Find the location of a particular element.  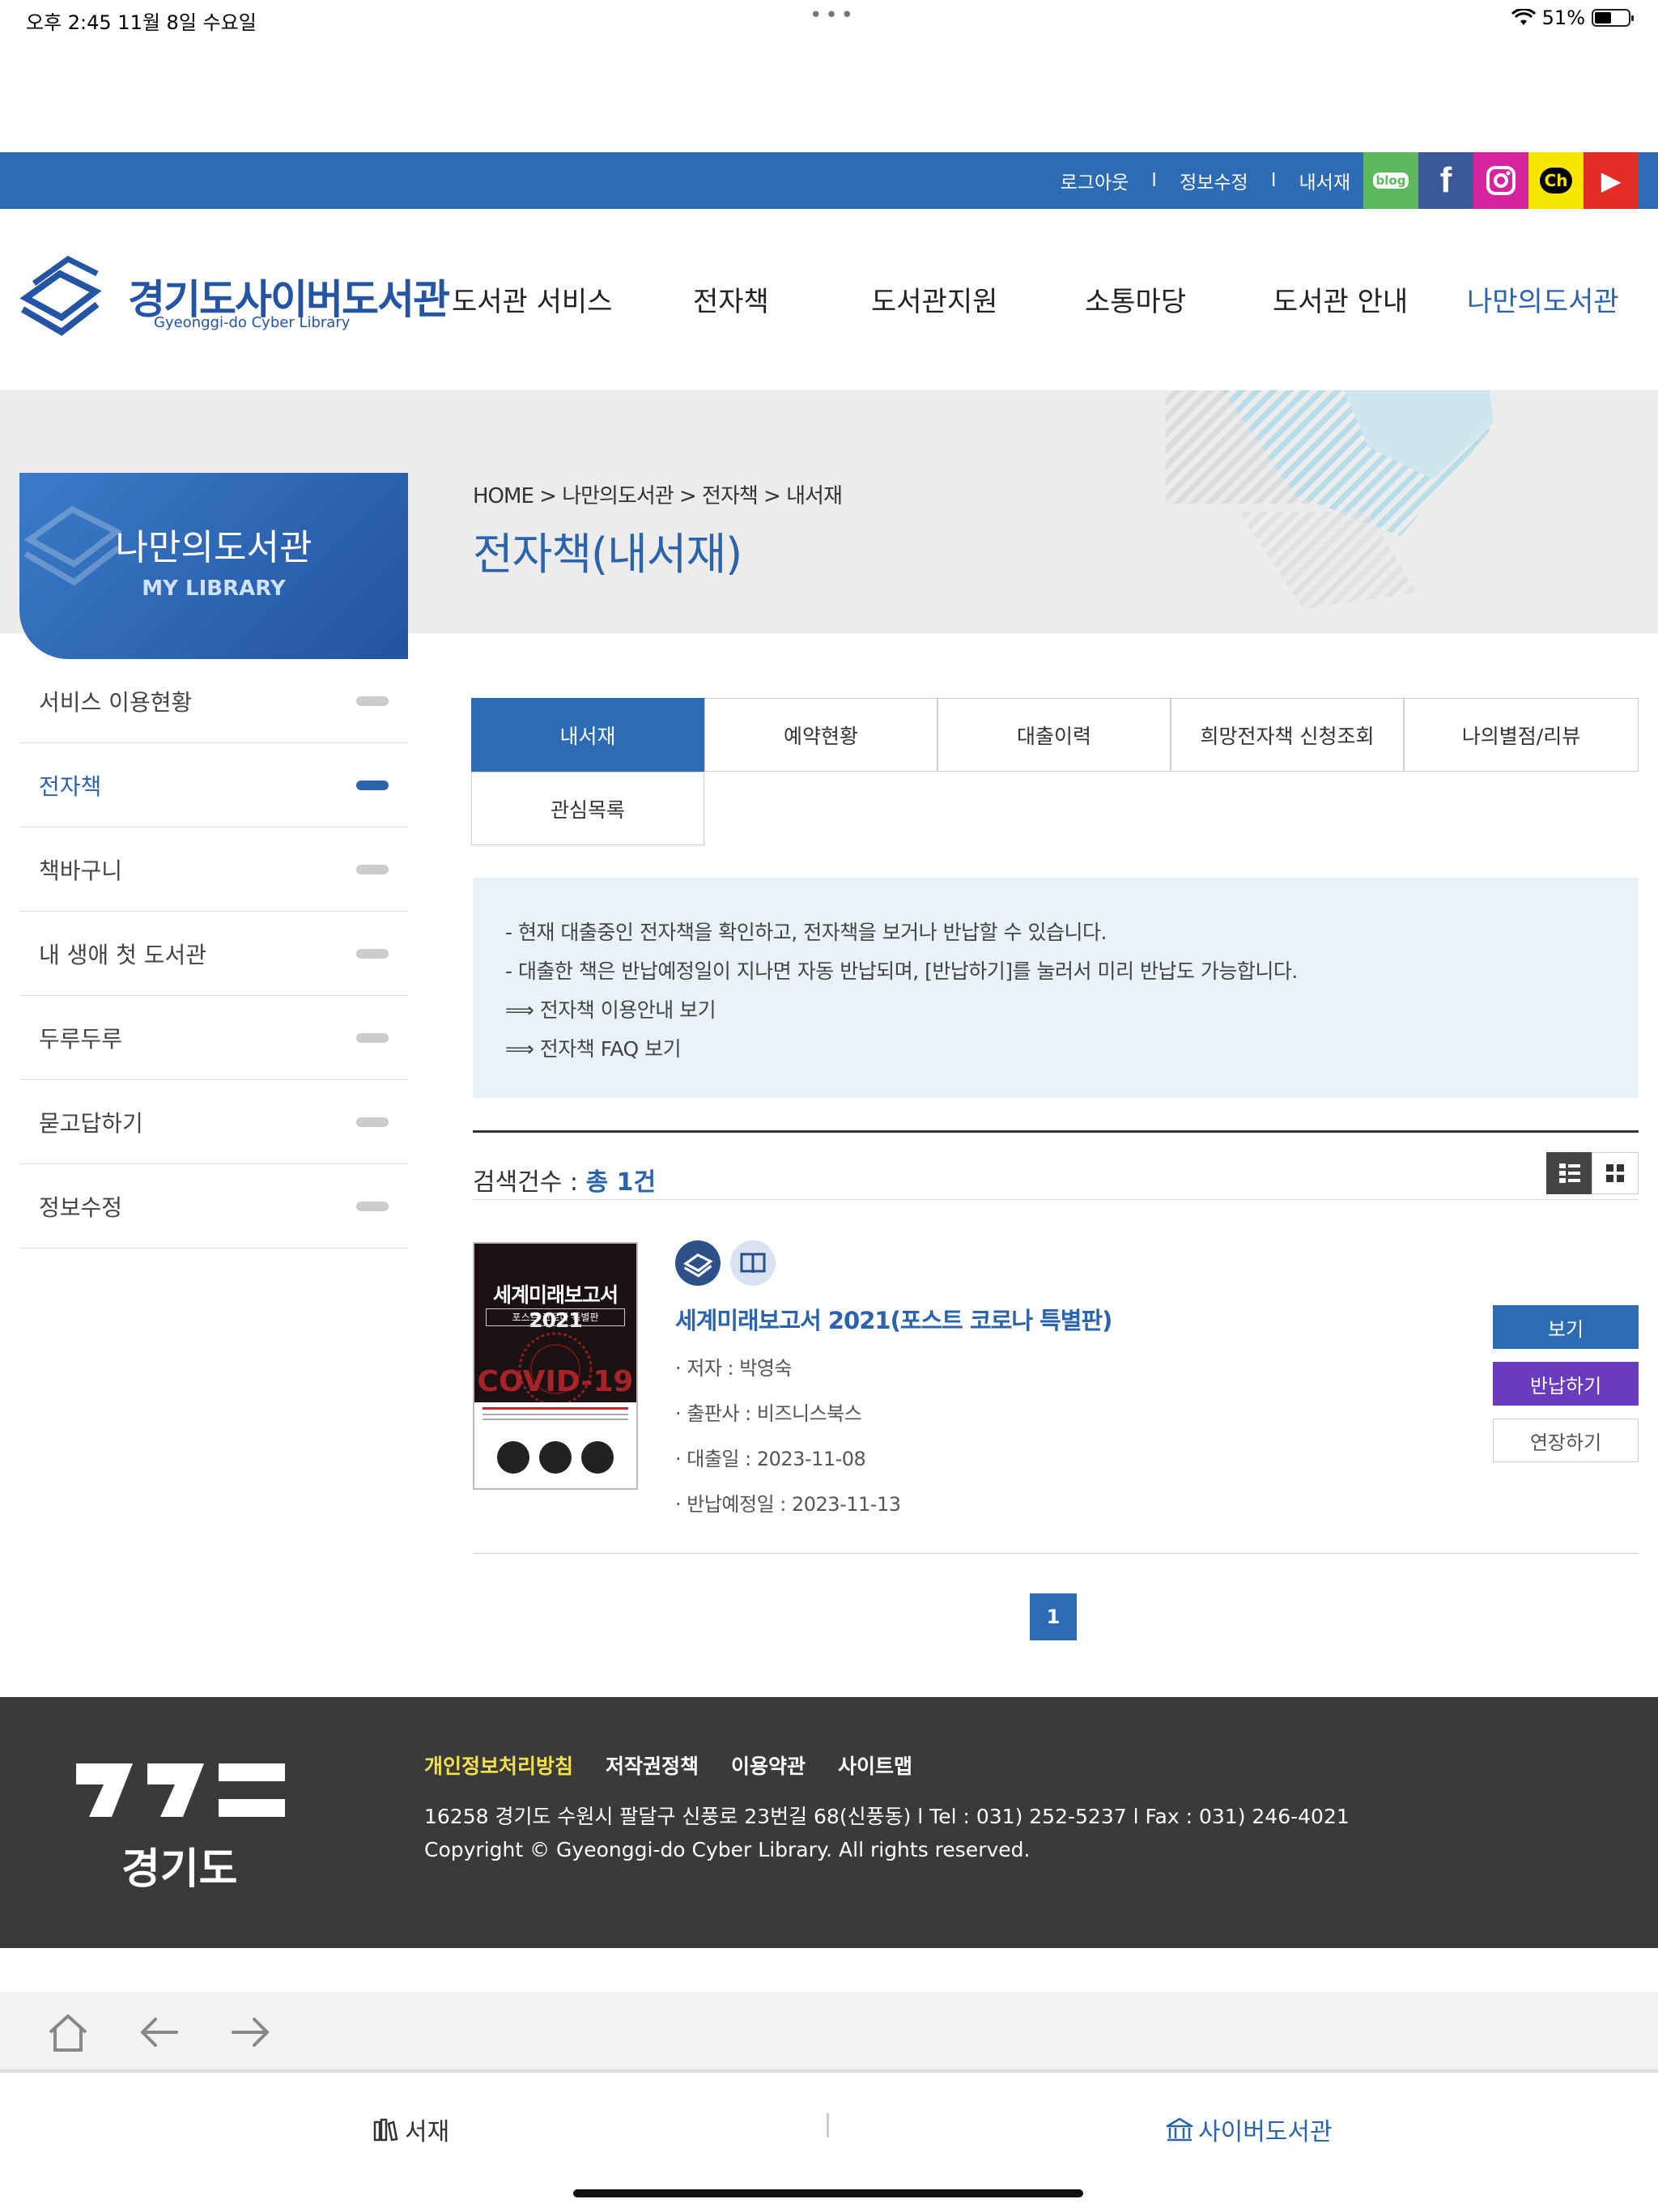

nav-my-library: 나만의도서관 is located at coordinates (1543, 299).